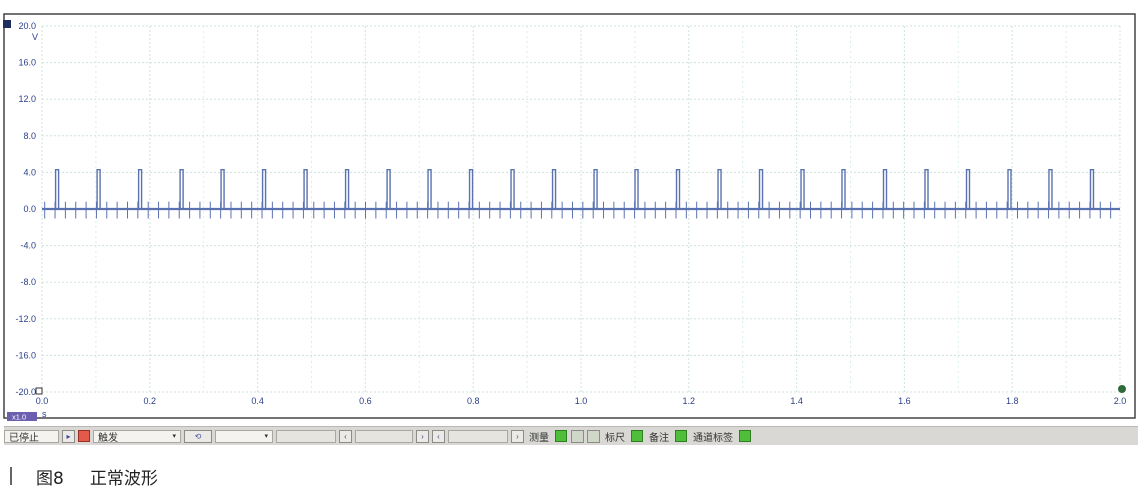  I want to click on prev-left-button: ‹, so click(345, 436).